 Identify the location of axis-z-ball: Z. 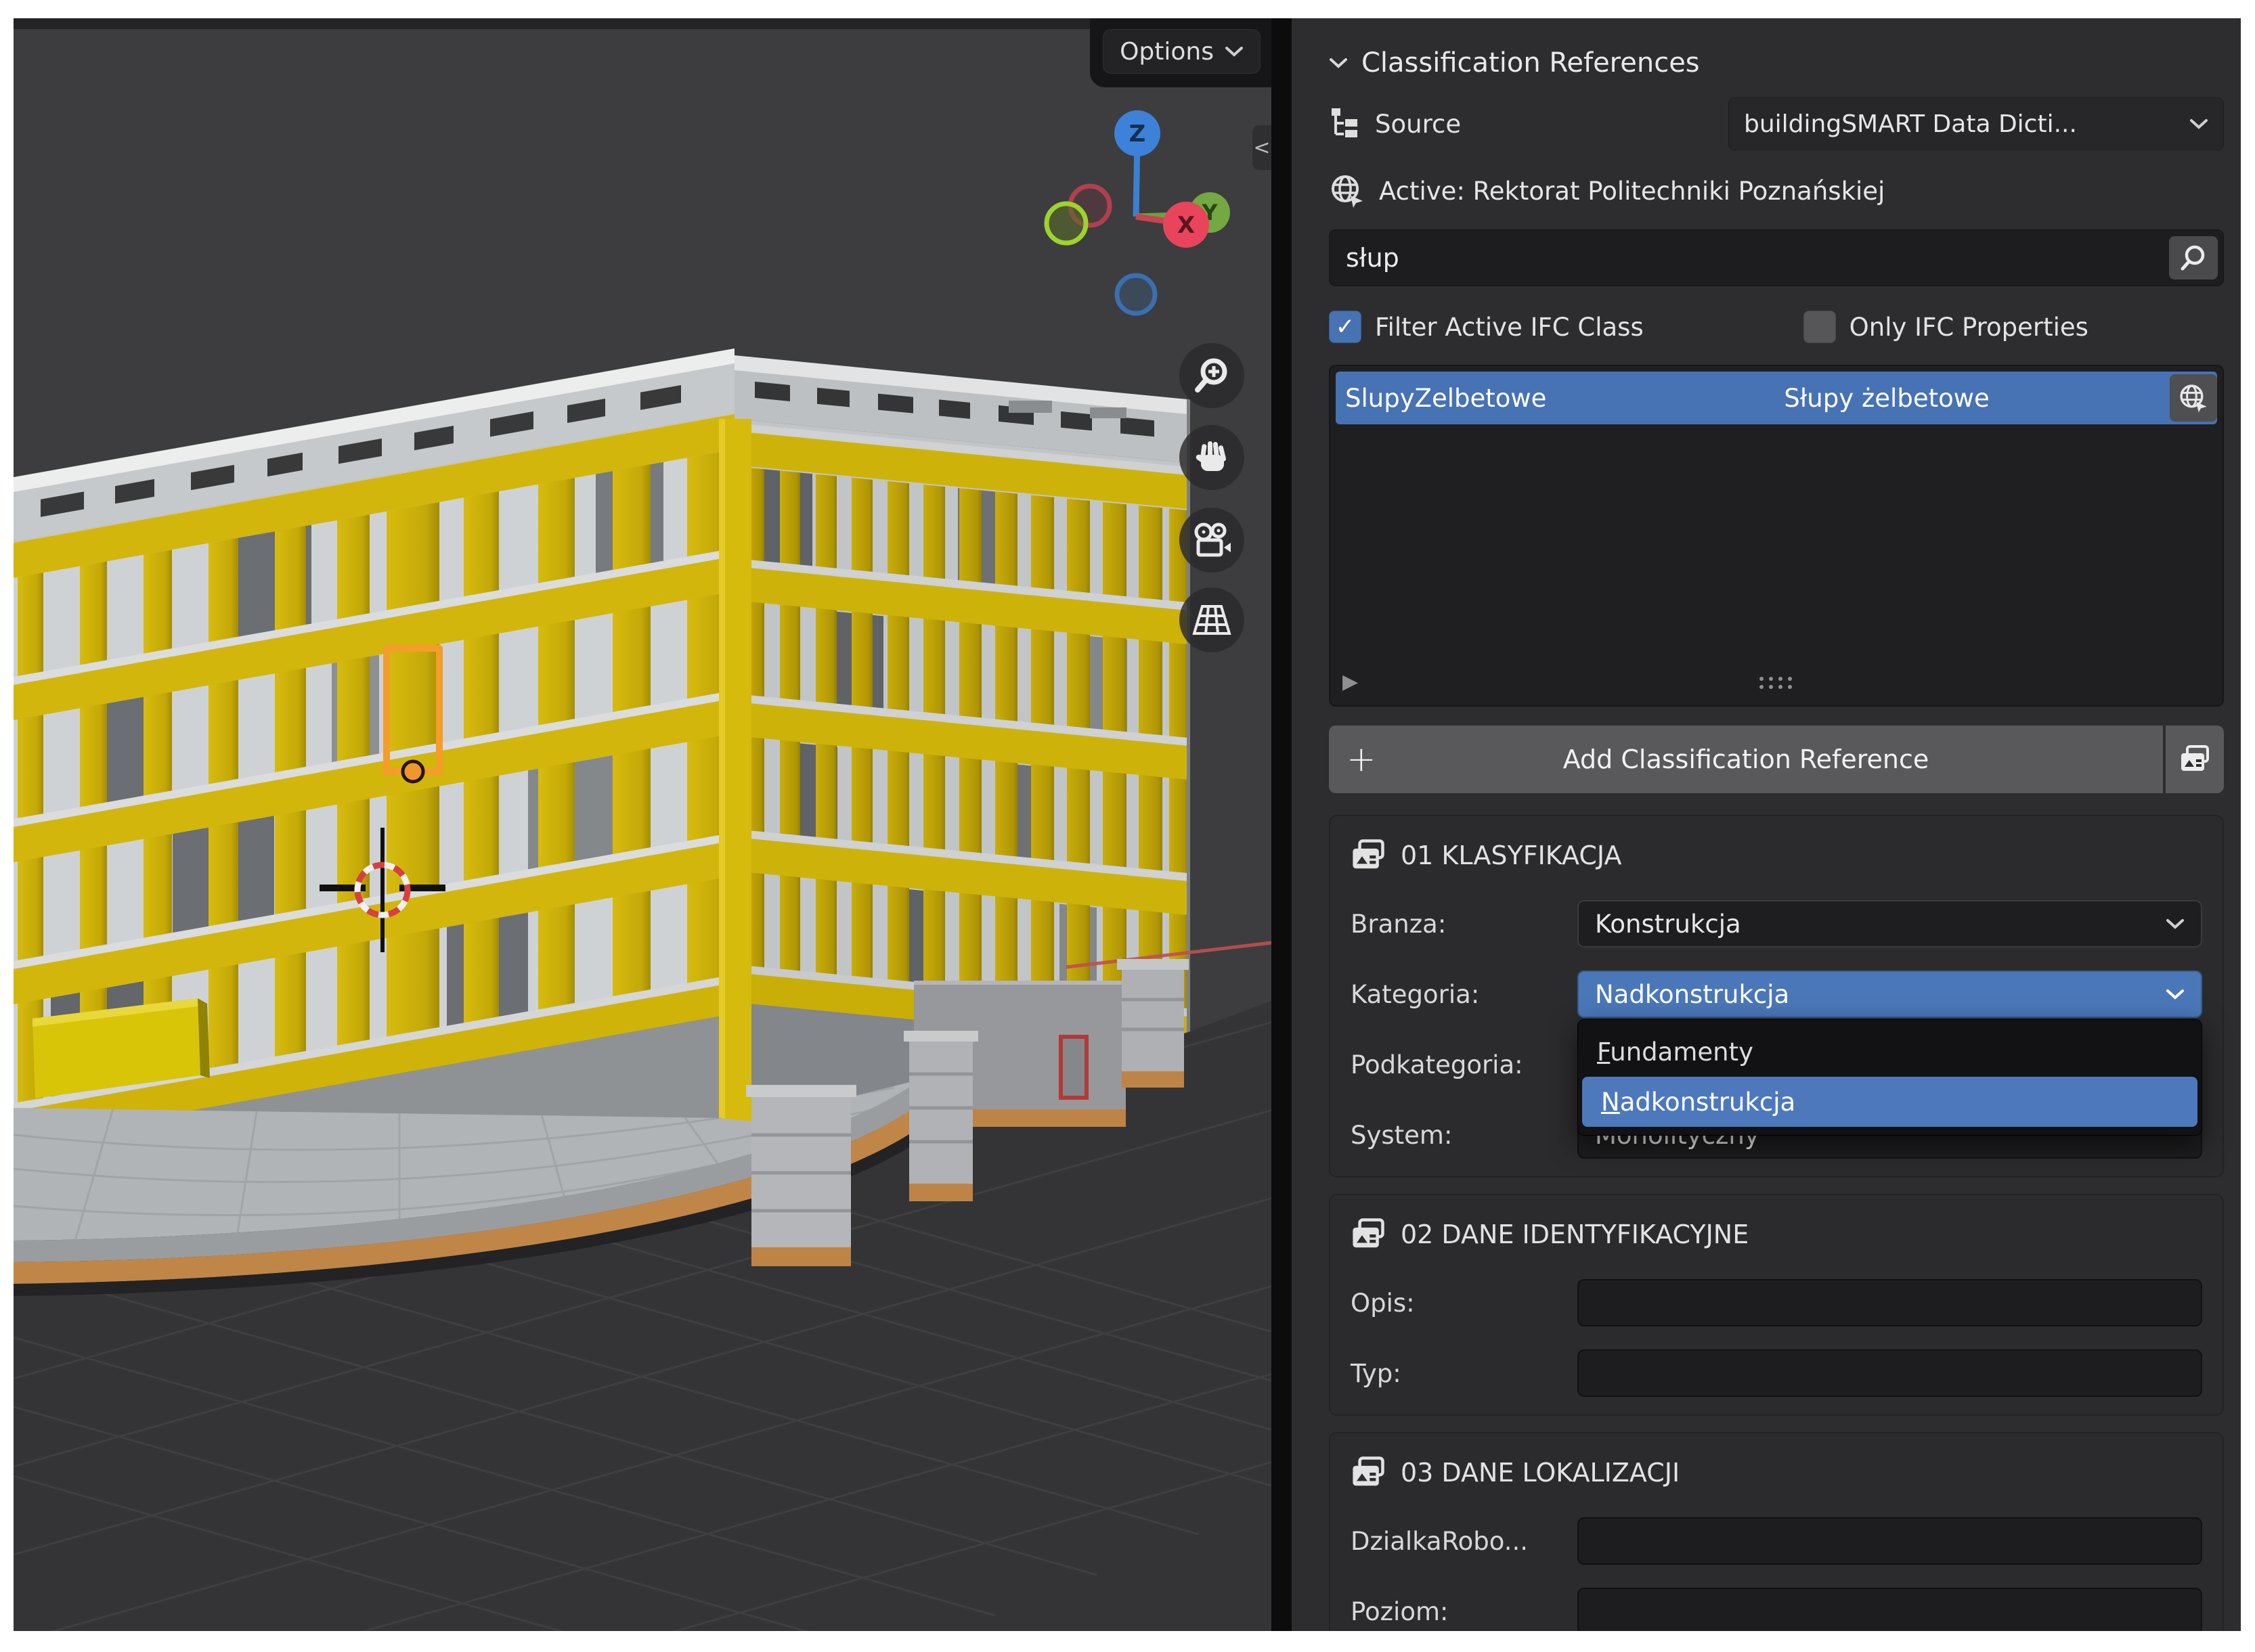
(1137, 133).